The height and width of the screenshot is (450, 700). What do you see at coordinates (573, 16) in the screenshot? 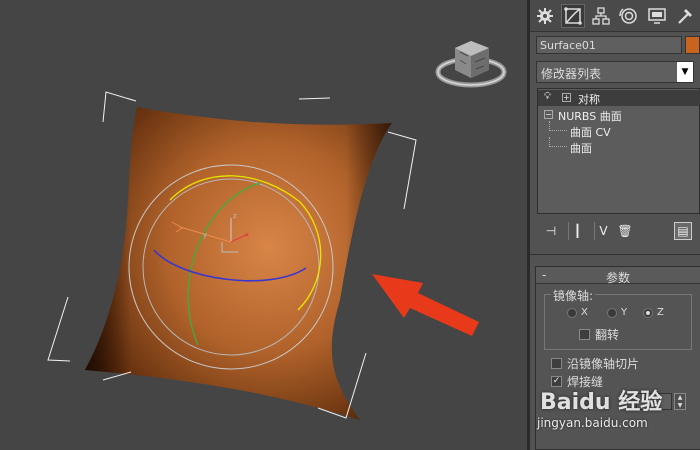
I see `modify-icon` at bounding box center [573, 16].